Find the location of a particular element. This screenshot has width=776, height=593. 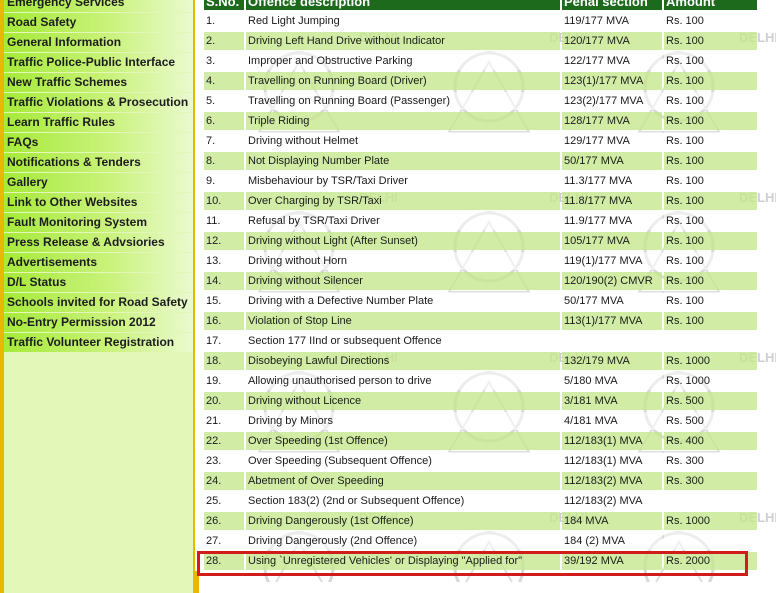

sidebar-item-learn-traffic-rules: Learn Traffic Rules is located at coordinates (98, 122).